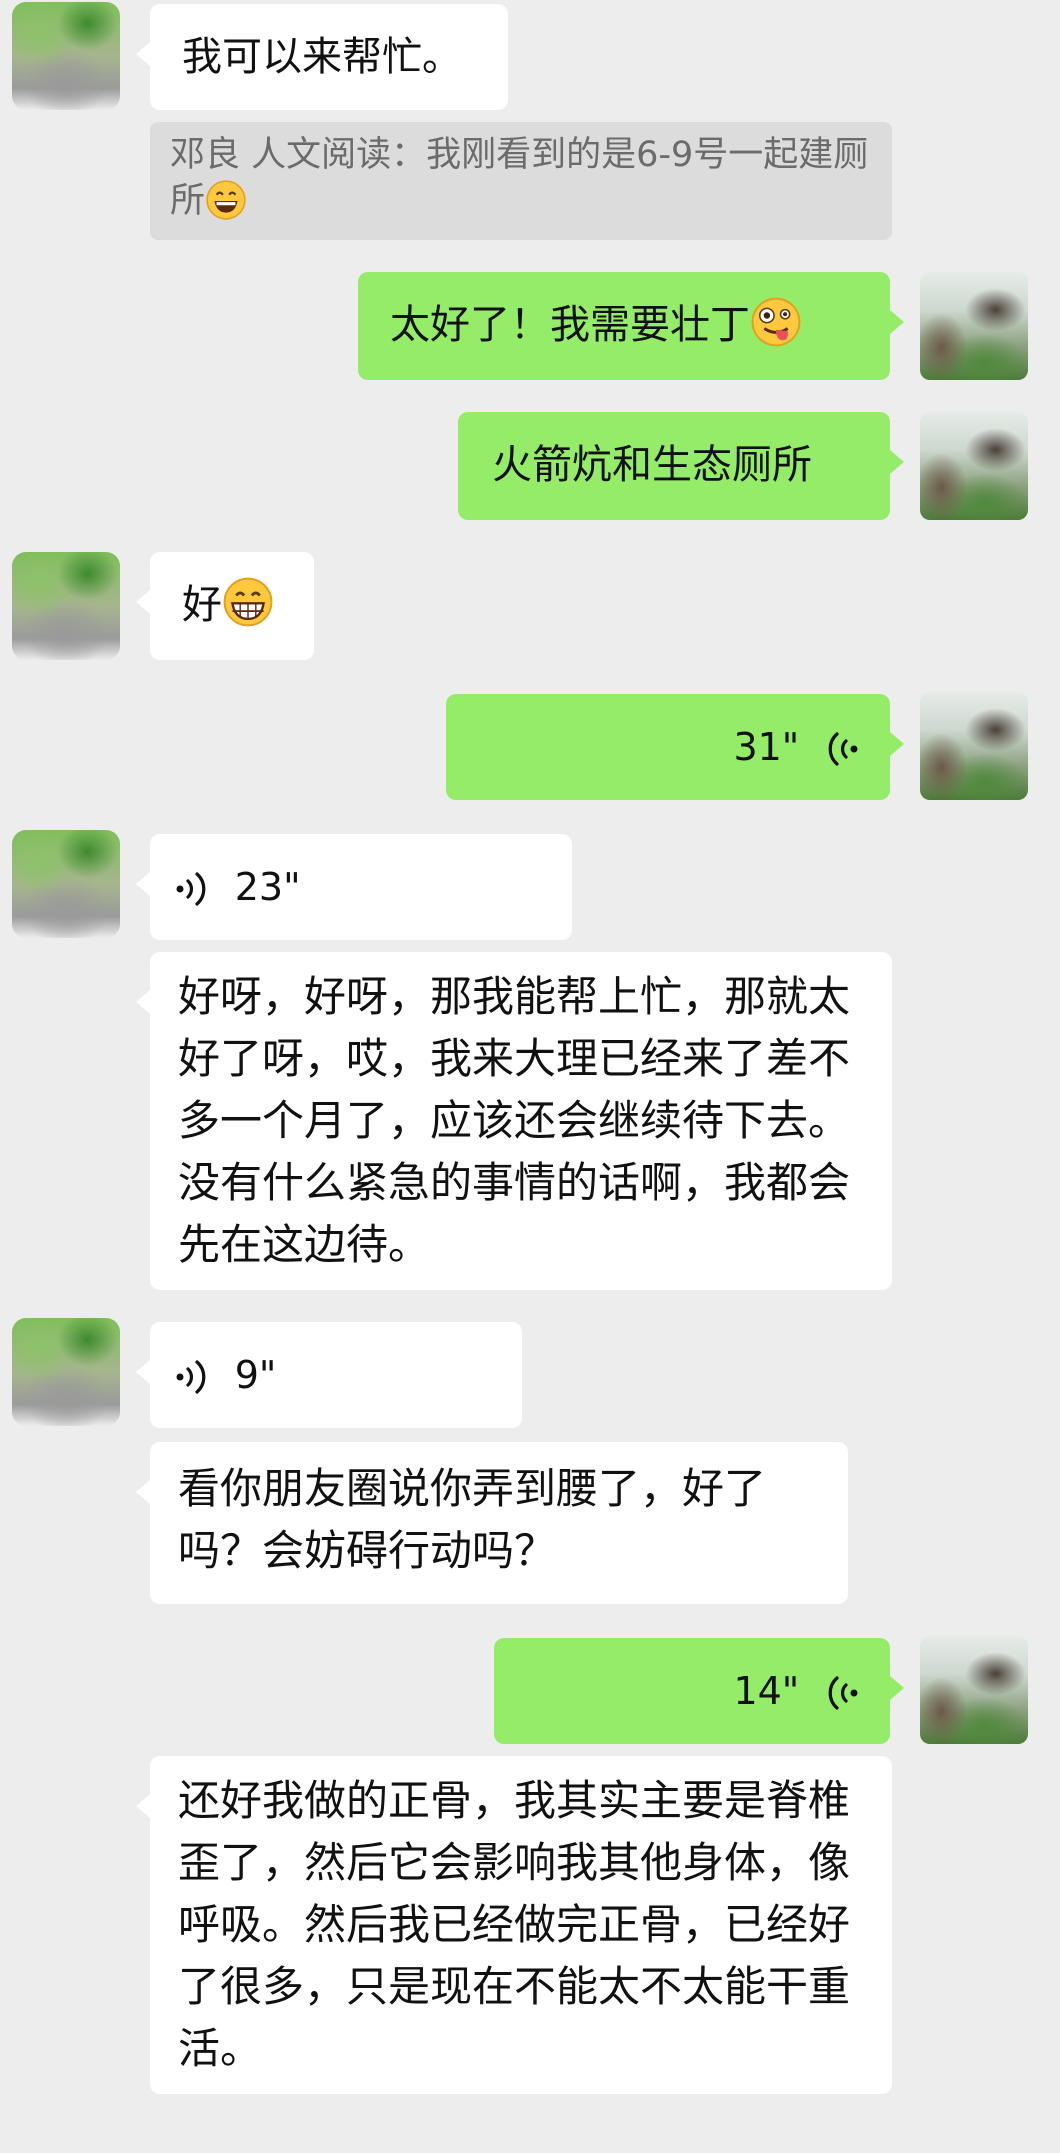  What do you see at coordinates (776, 322) in the screenshot?
I see `zany-face-emoji` at bounding box center [776, 322].